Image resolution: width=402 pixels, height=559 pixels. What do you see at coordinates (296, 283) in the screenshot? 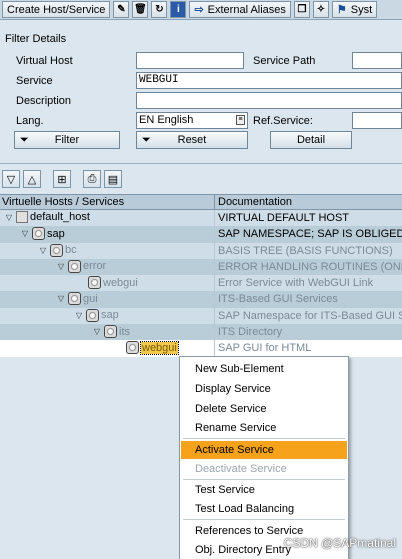
I see `tree-node-doc: Error Service with WebGUI Link` at bounding box center [296, 283].